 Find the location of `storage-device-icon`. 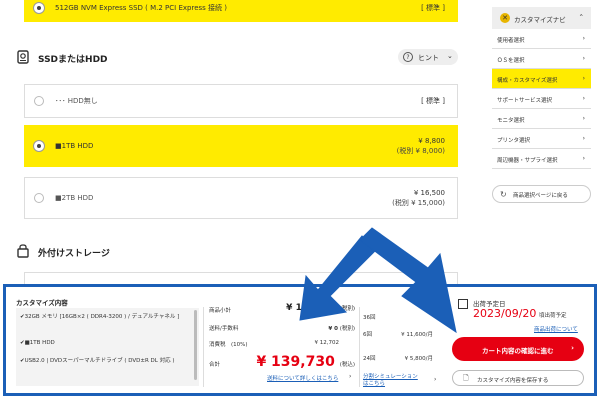

storage-device-icon is located at coordinates (23, 57).